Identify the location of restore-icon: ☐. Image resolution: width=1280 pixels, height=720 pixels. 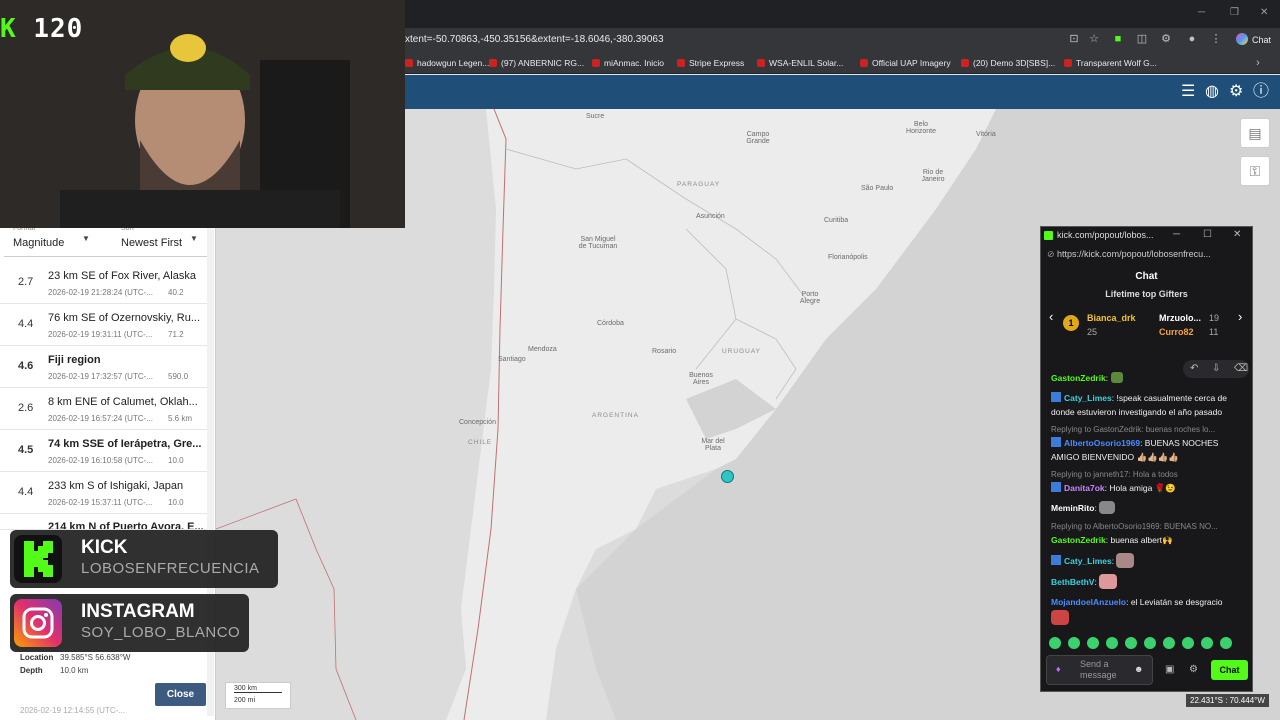
(1207, 234).